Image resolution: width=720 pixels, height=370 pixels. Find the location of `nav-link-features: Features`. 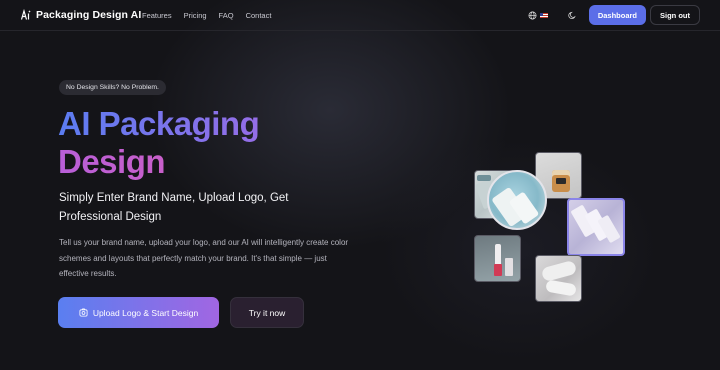

nav-link-features: Features is located at coordinates (157, 15).